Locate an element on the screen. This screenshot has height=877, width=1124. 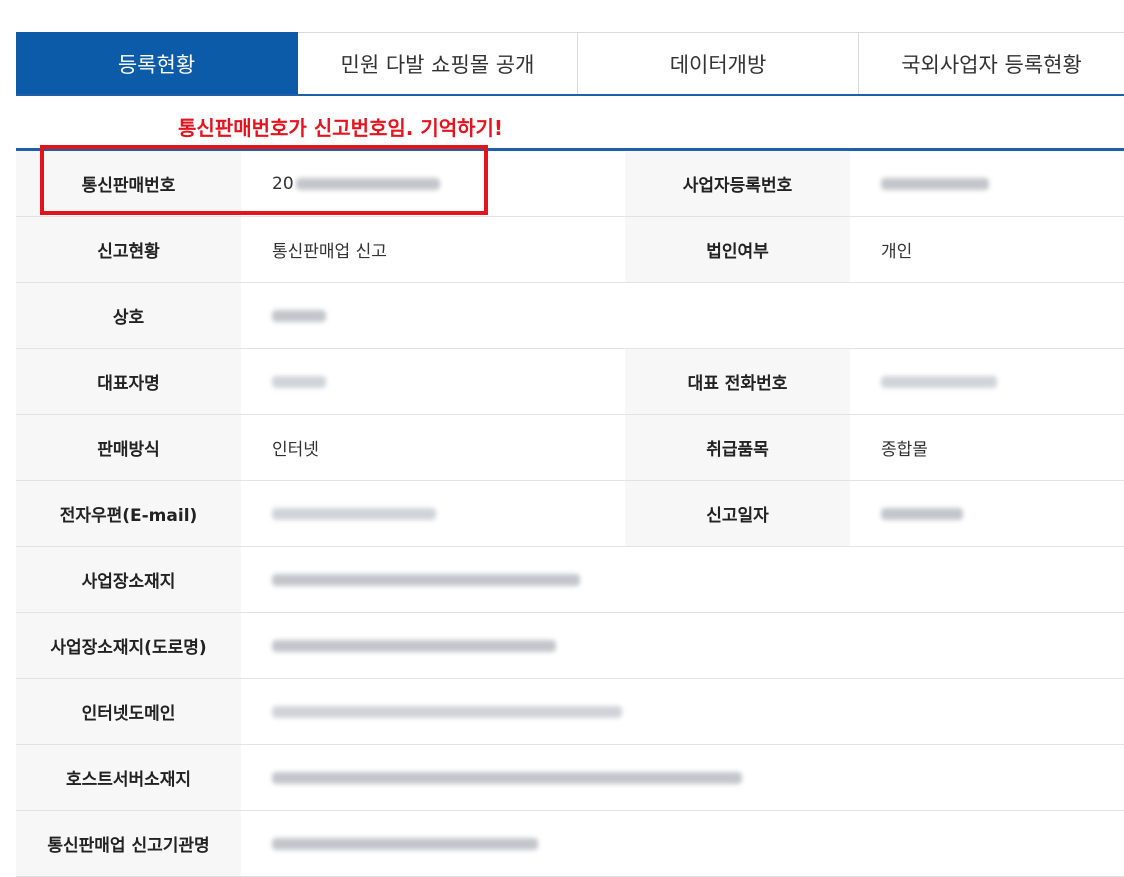
tab-overseas-registration: 국외사업자 등록현황 is located at coordinates (991, 63).